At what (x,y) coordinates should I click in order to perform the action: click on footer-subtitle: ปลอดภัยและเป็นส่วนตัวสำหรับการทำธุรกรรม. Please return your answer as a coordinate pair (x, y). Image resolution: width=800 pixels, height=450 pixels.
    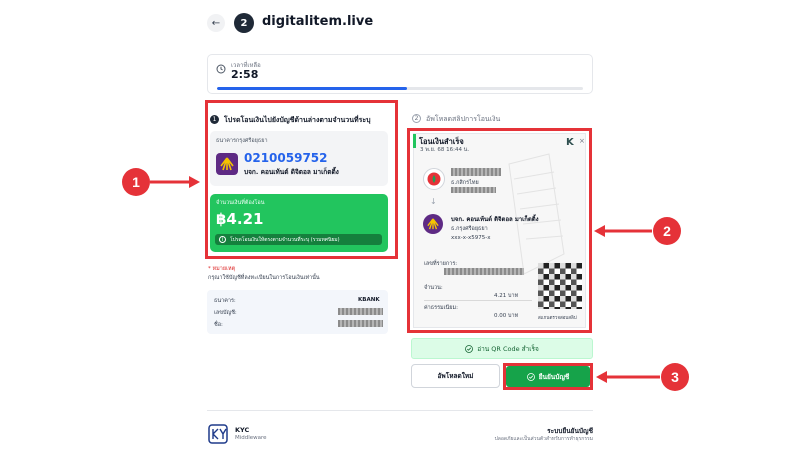
    Looking at the image, I should click on (543, 439).